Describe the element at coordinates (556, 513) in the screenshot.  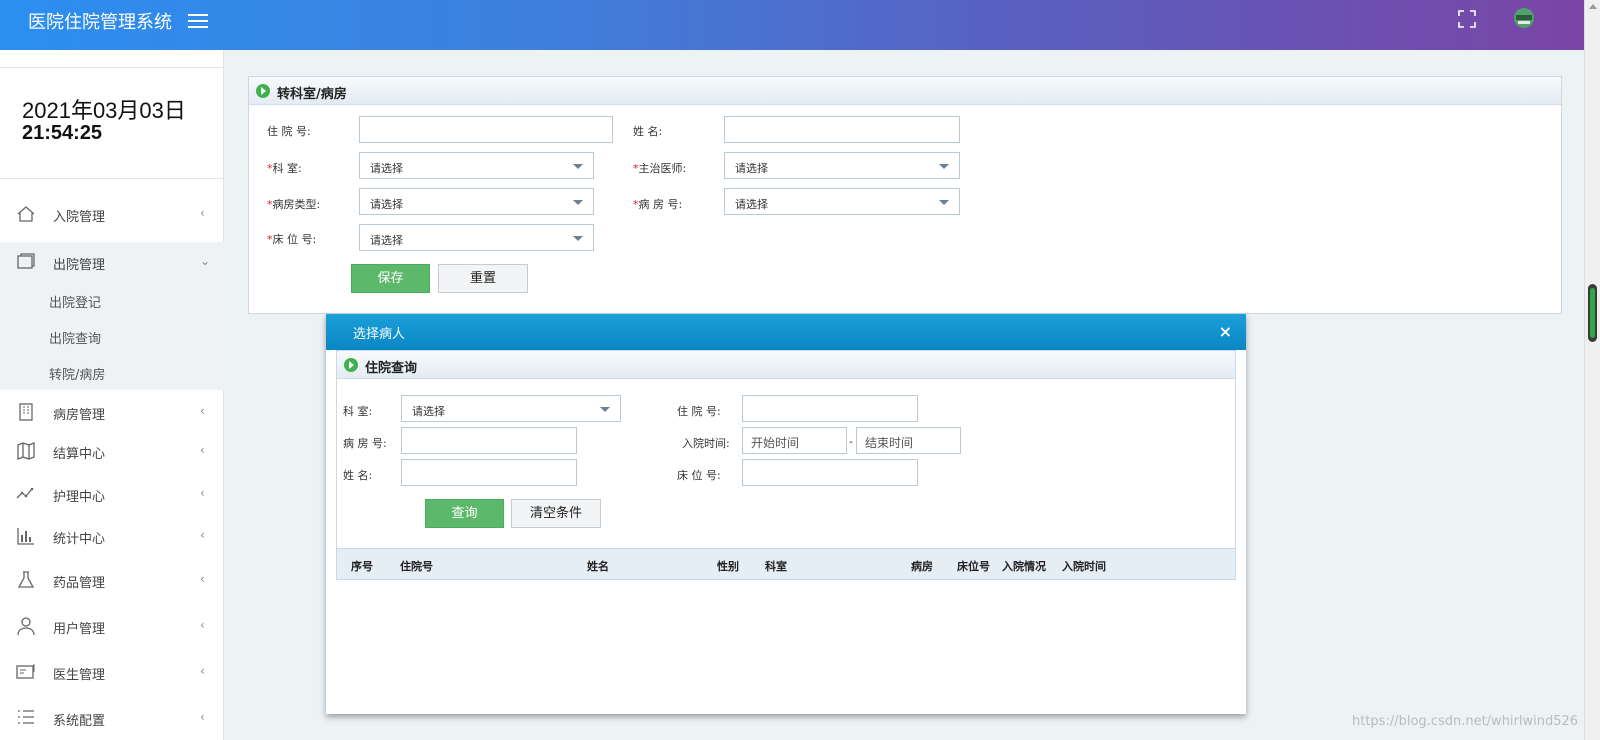
I see `clear-conditions-button: 清空条件` at that location.